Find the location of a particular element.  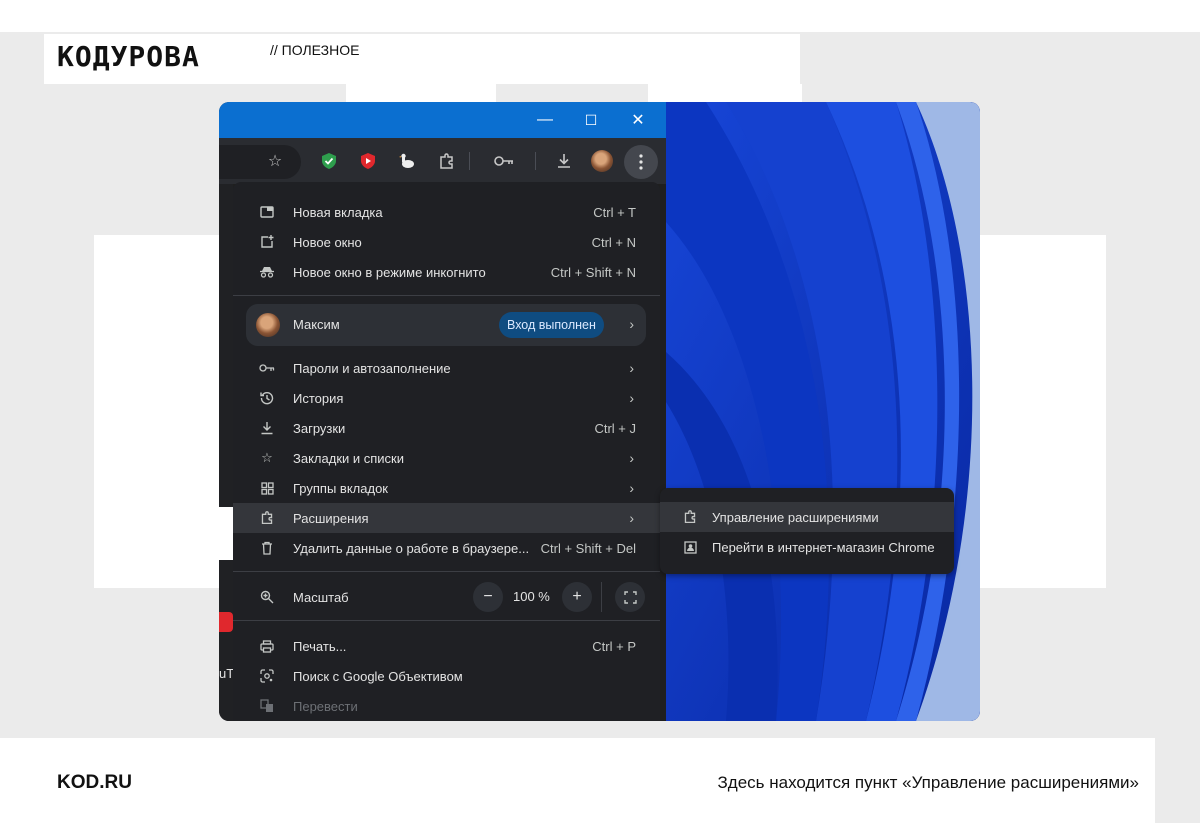

menu-item-shortcut: Ctrl + P is located at coordinates (614, 646).